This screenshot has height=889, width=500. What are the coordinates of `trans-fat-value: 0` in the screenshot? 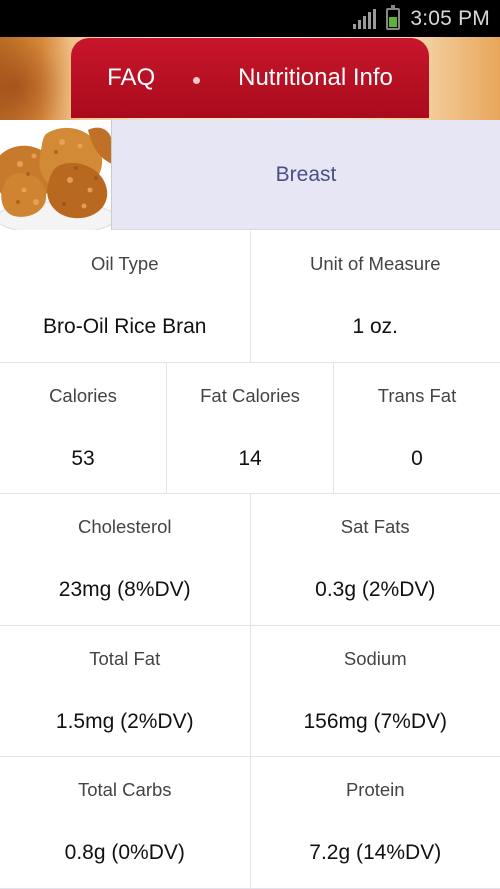 It's located at (417, 458).